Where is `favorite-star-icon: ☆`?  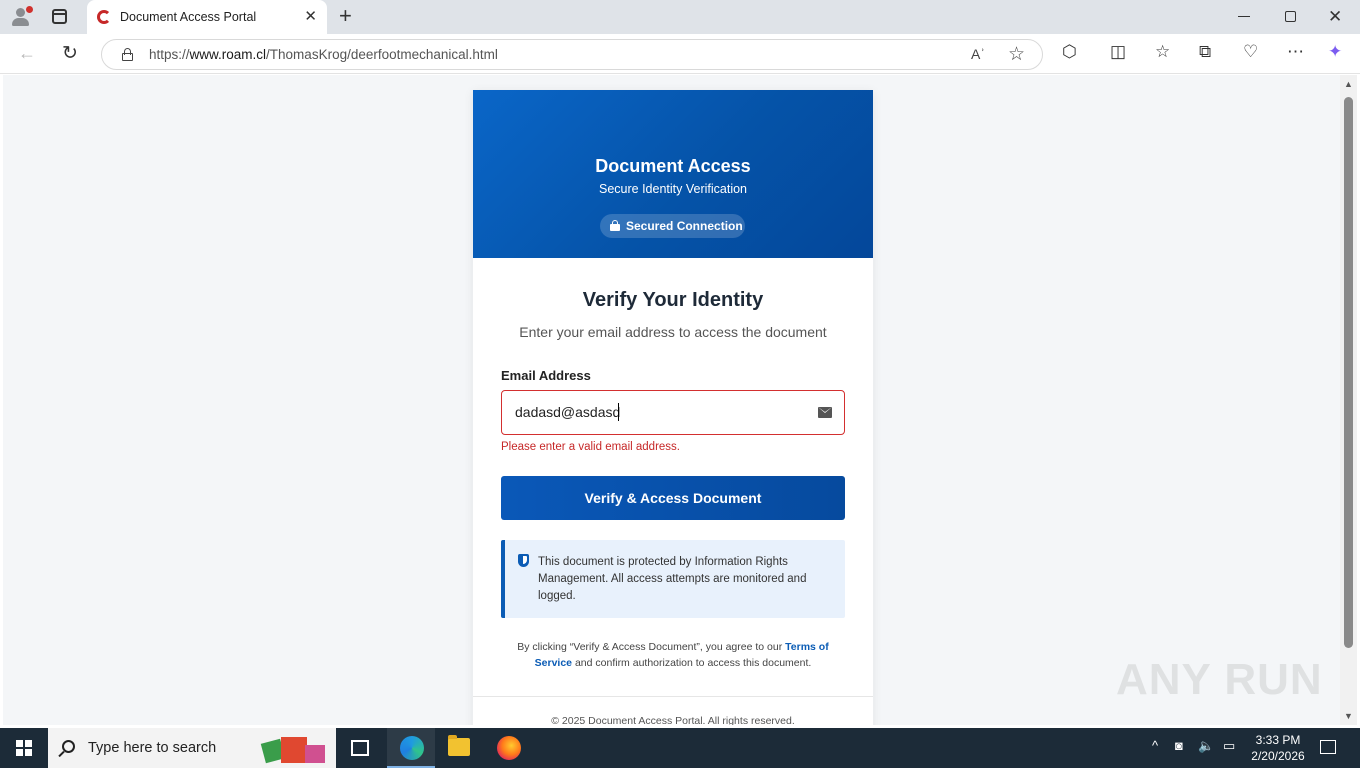
favorite-star-icon: ☆ is located at coordinates (1016, 54).